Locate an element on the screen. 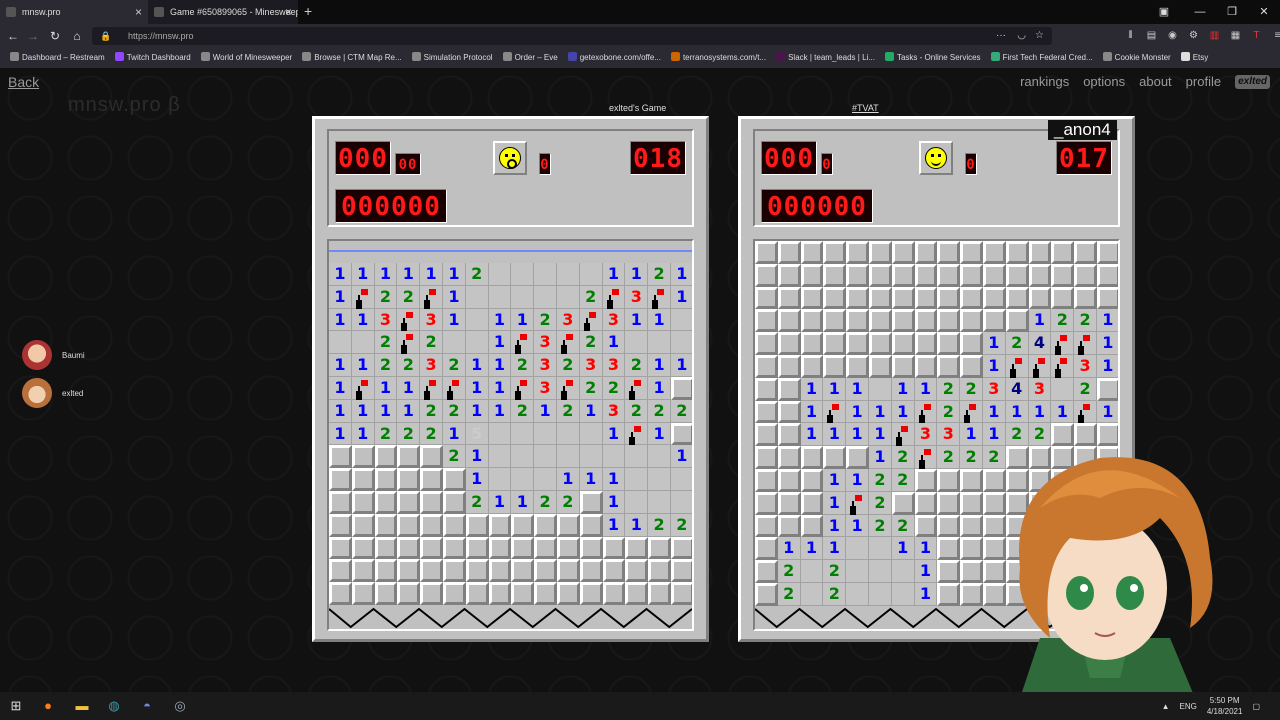  bookmark-item: Order – Eve is located at coordinates (530, 58).